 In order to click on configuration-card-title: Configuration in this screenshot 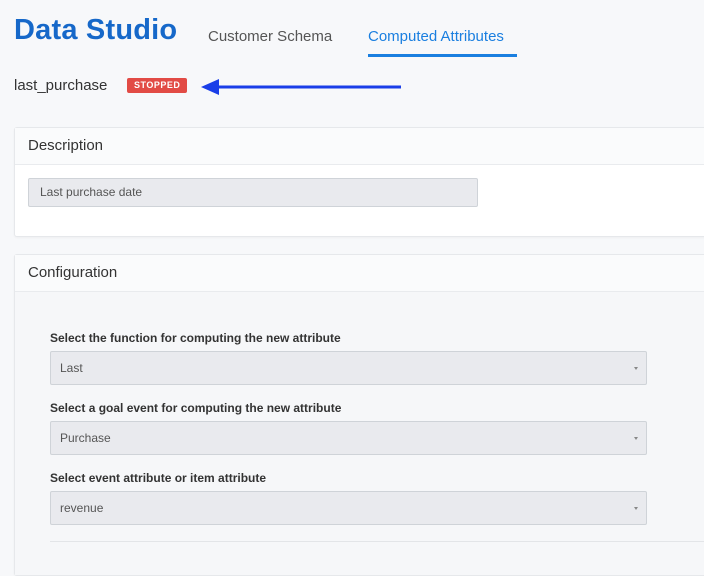, I will do `click(359, 273)`.